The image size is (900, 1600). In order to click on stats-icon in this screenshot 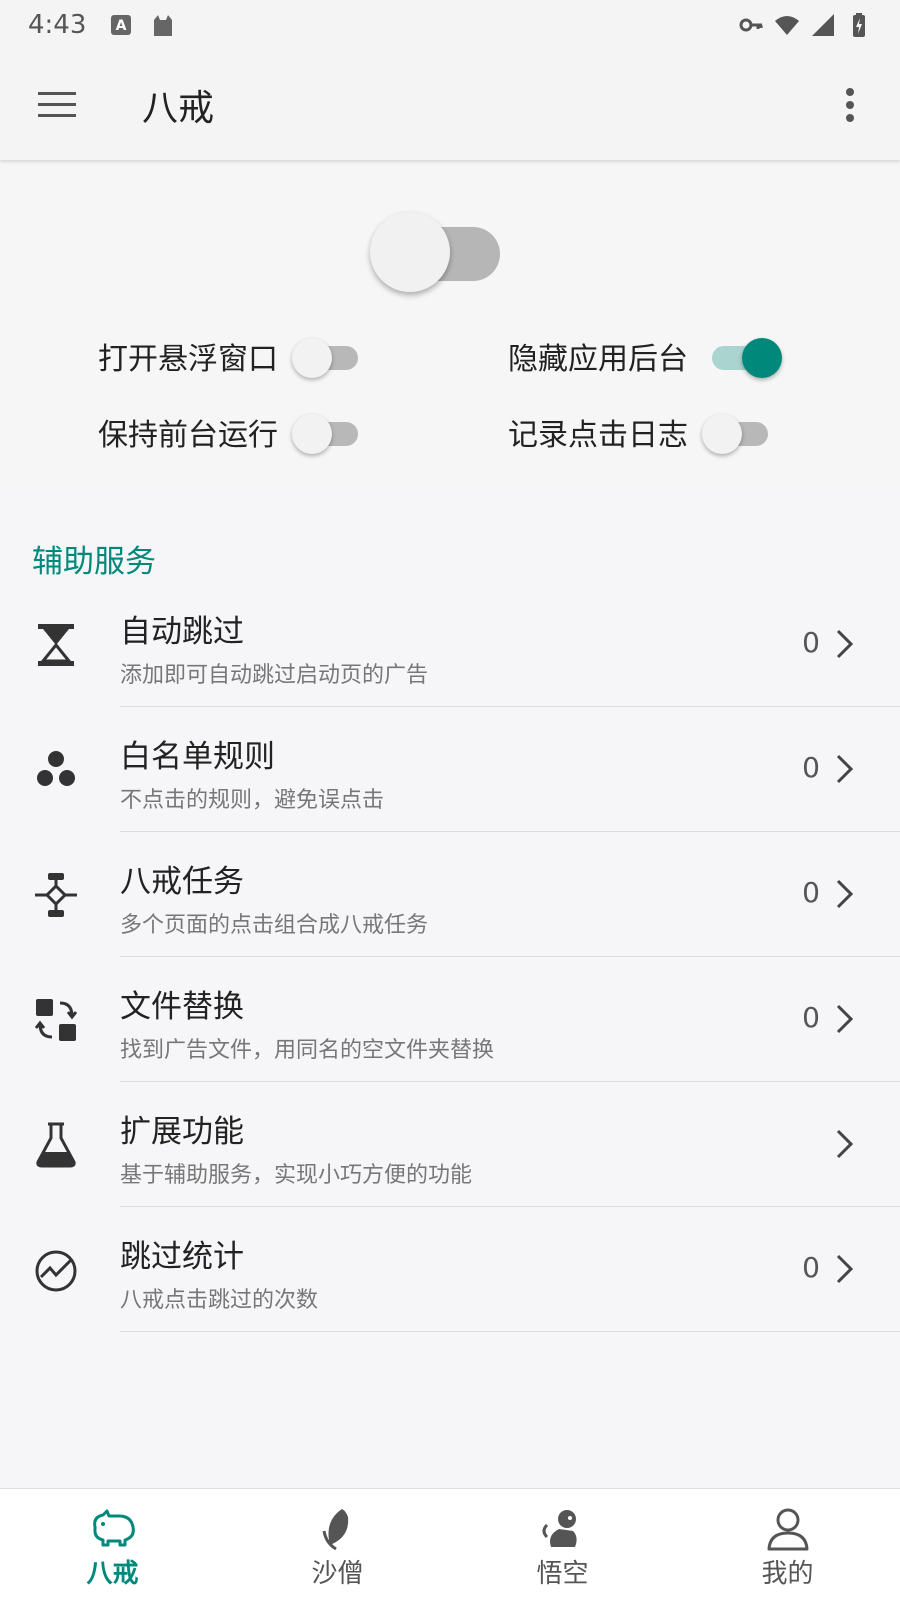, I will do `click(56, 1271)`.